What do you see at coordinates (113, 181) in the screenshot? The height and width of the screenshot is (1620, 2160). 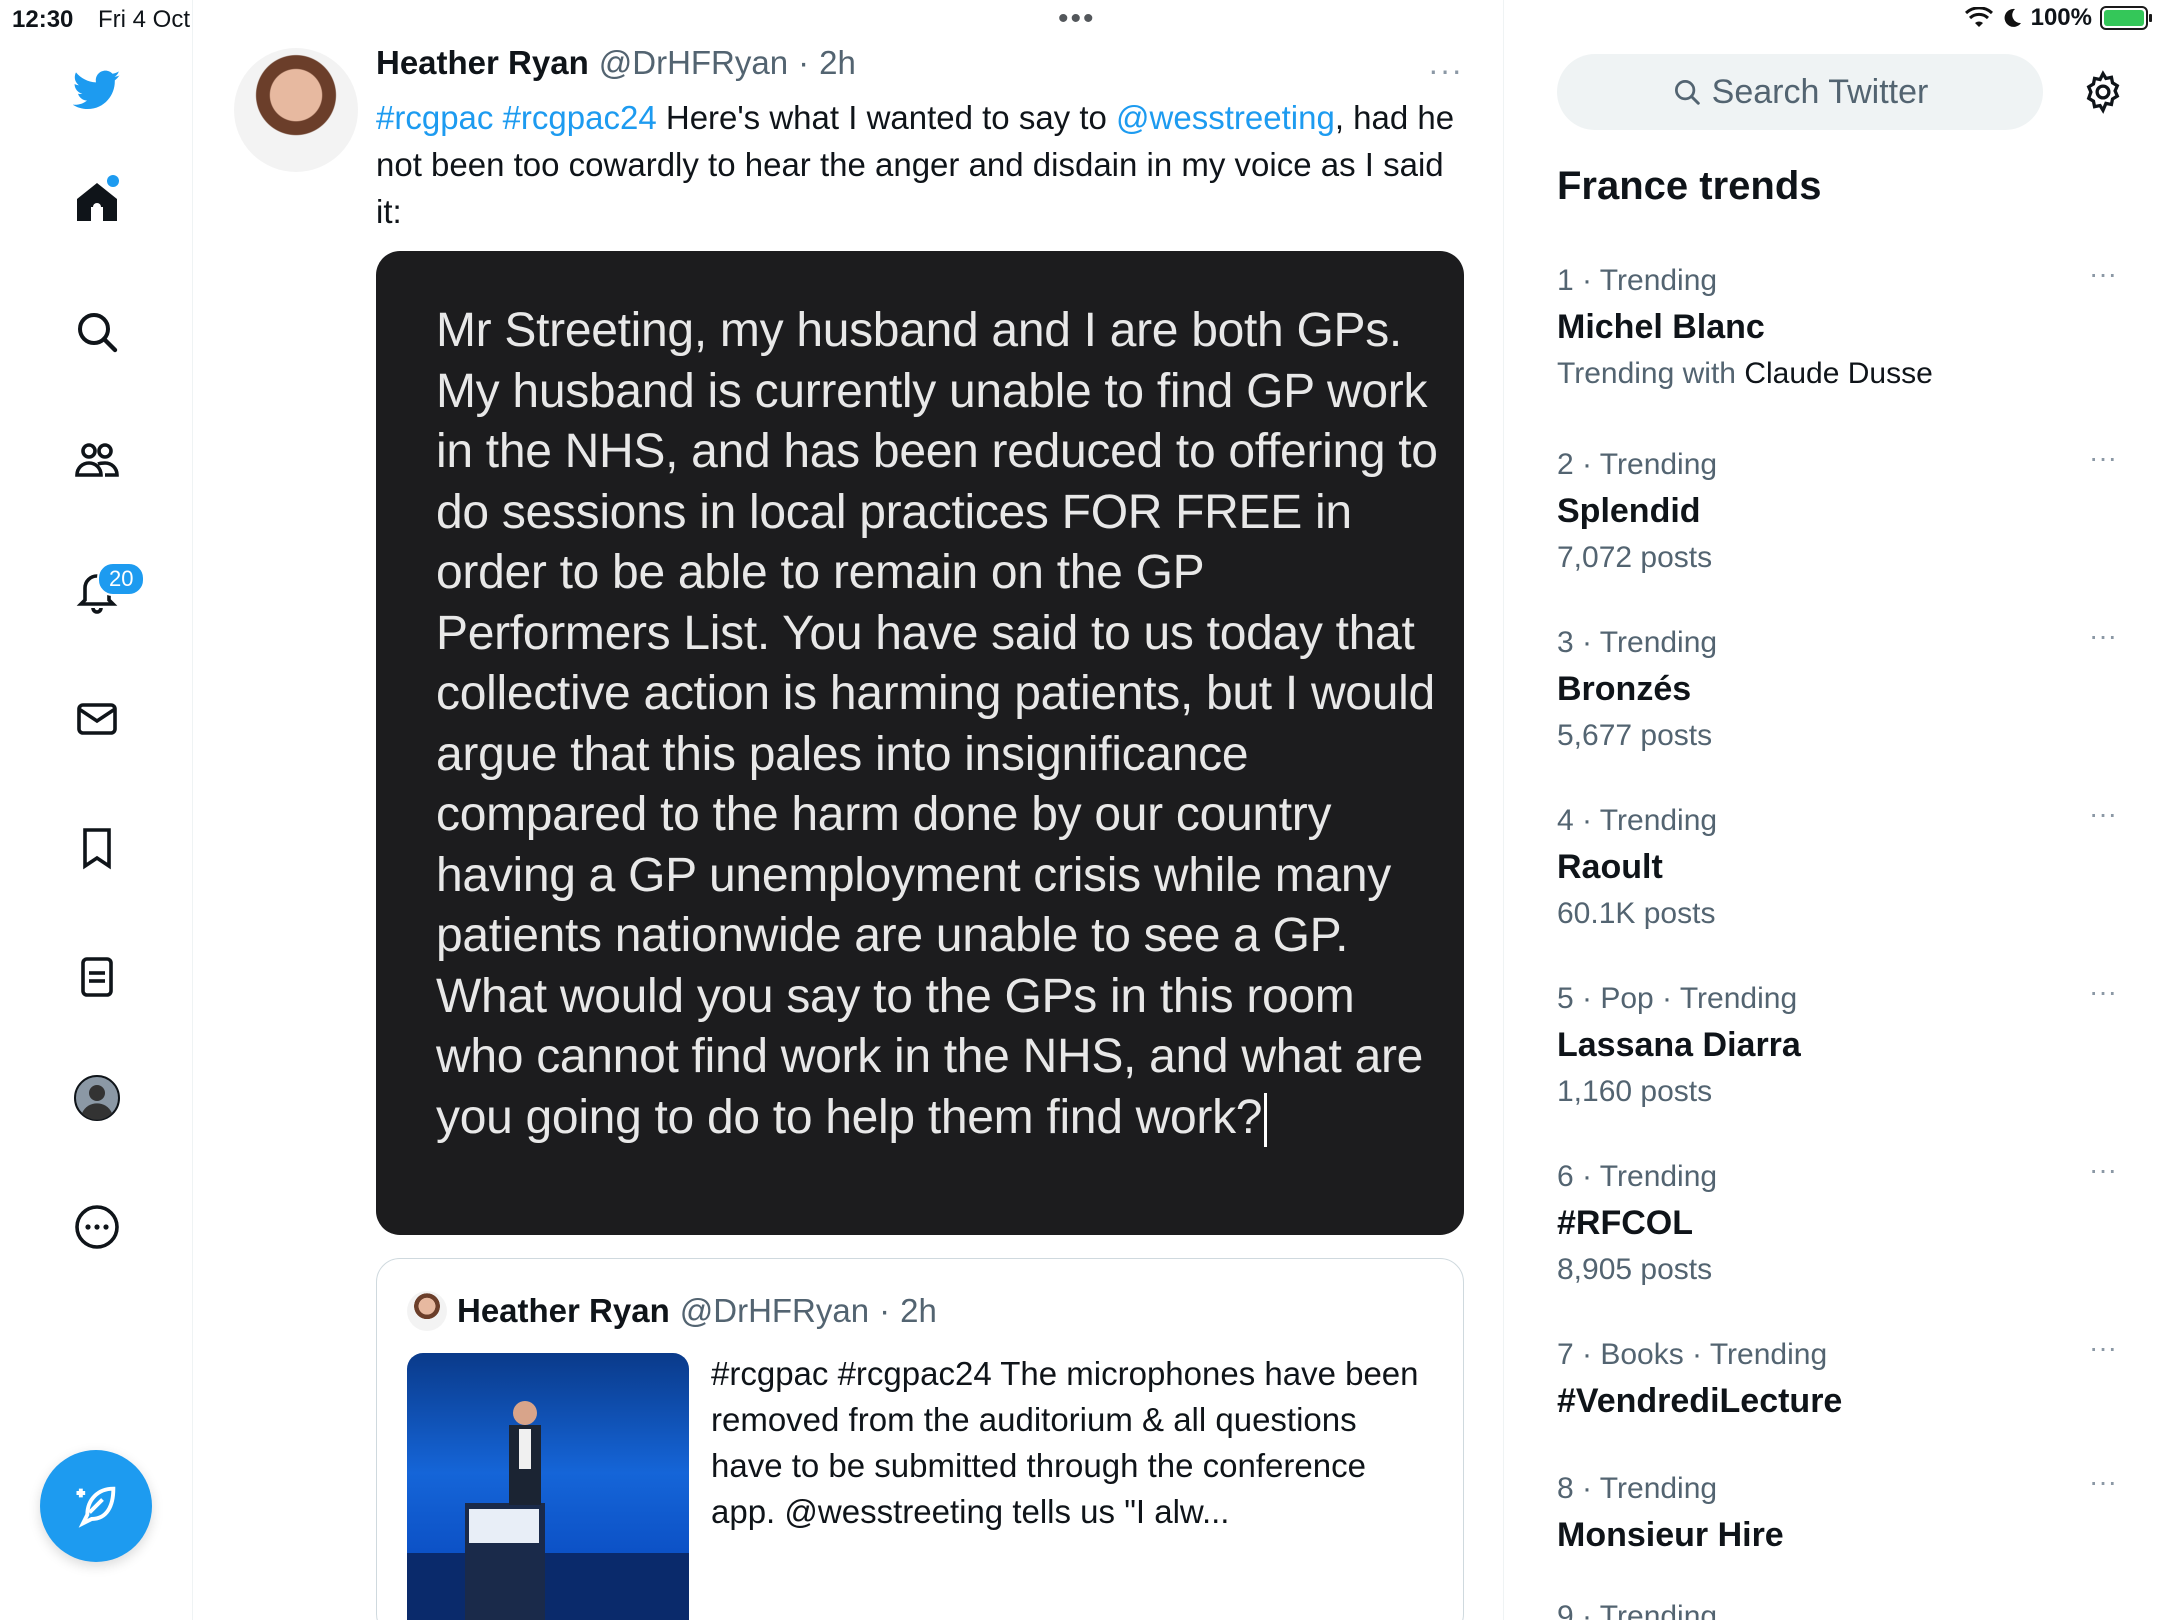 I see `home-new-dot` at bounding box center [113, 181].